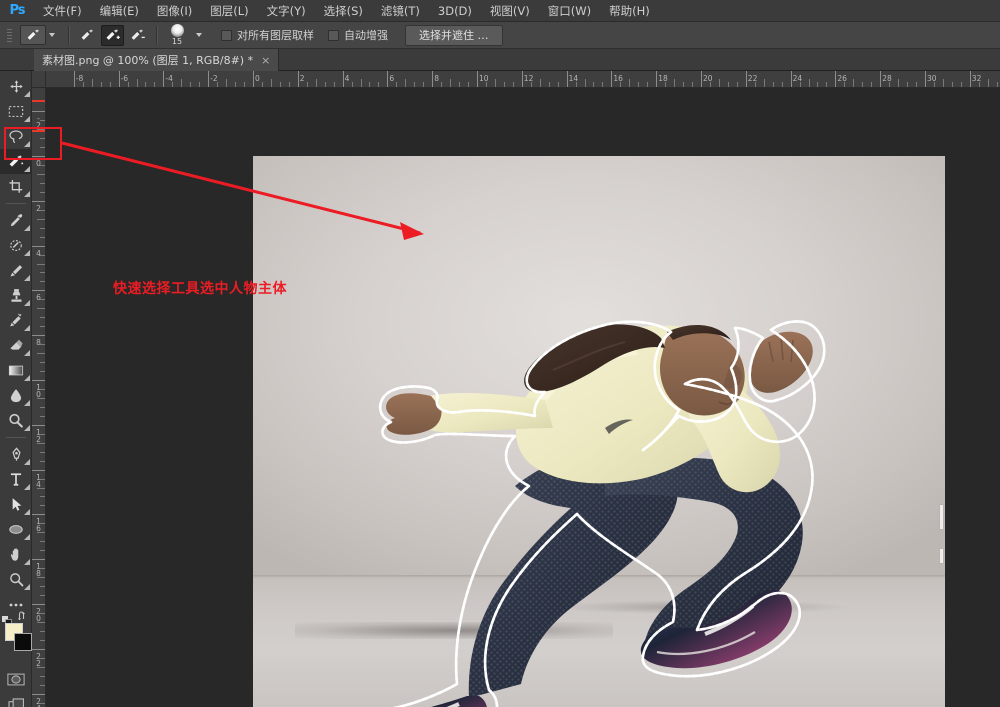 The image size is (1000, 707). Describe the element at coordinates (16, 320) in the screenshot. I see `history-brush-tool` at that location.